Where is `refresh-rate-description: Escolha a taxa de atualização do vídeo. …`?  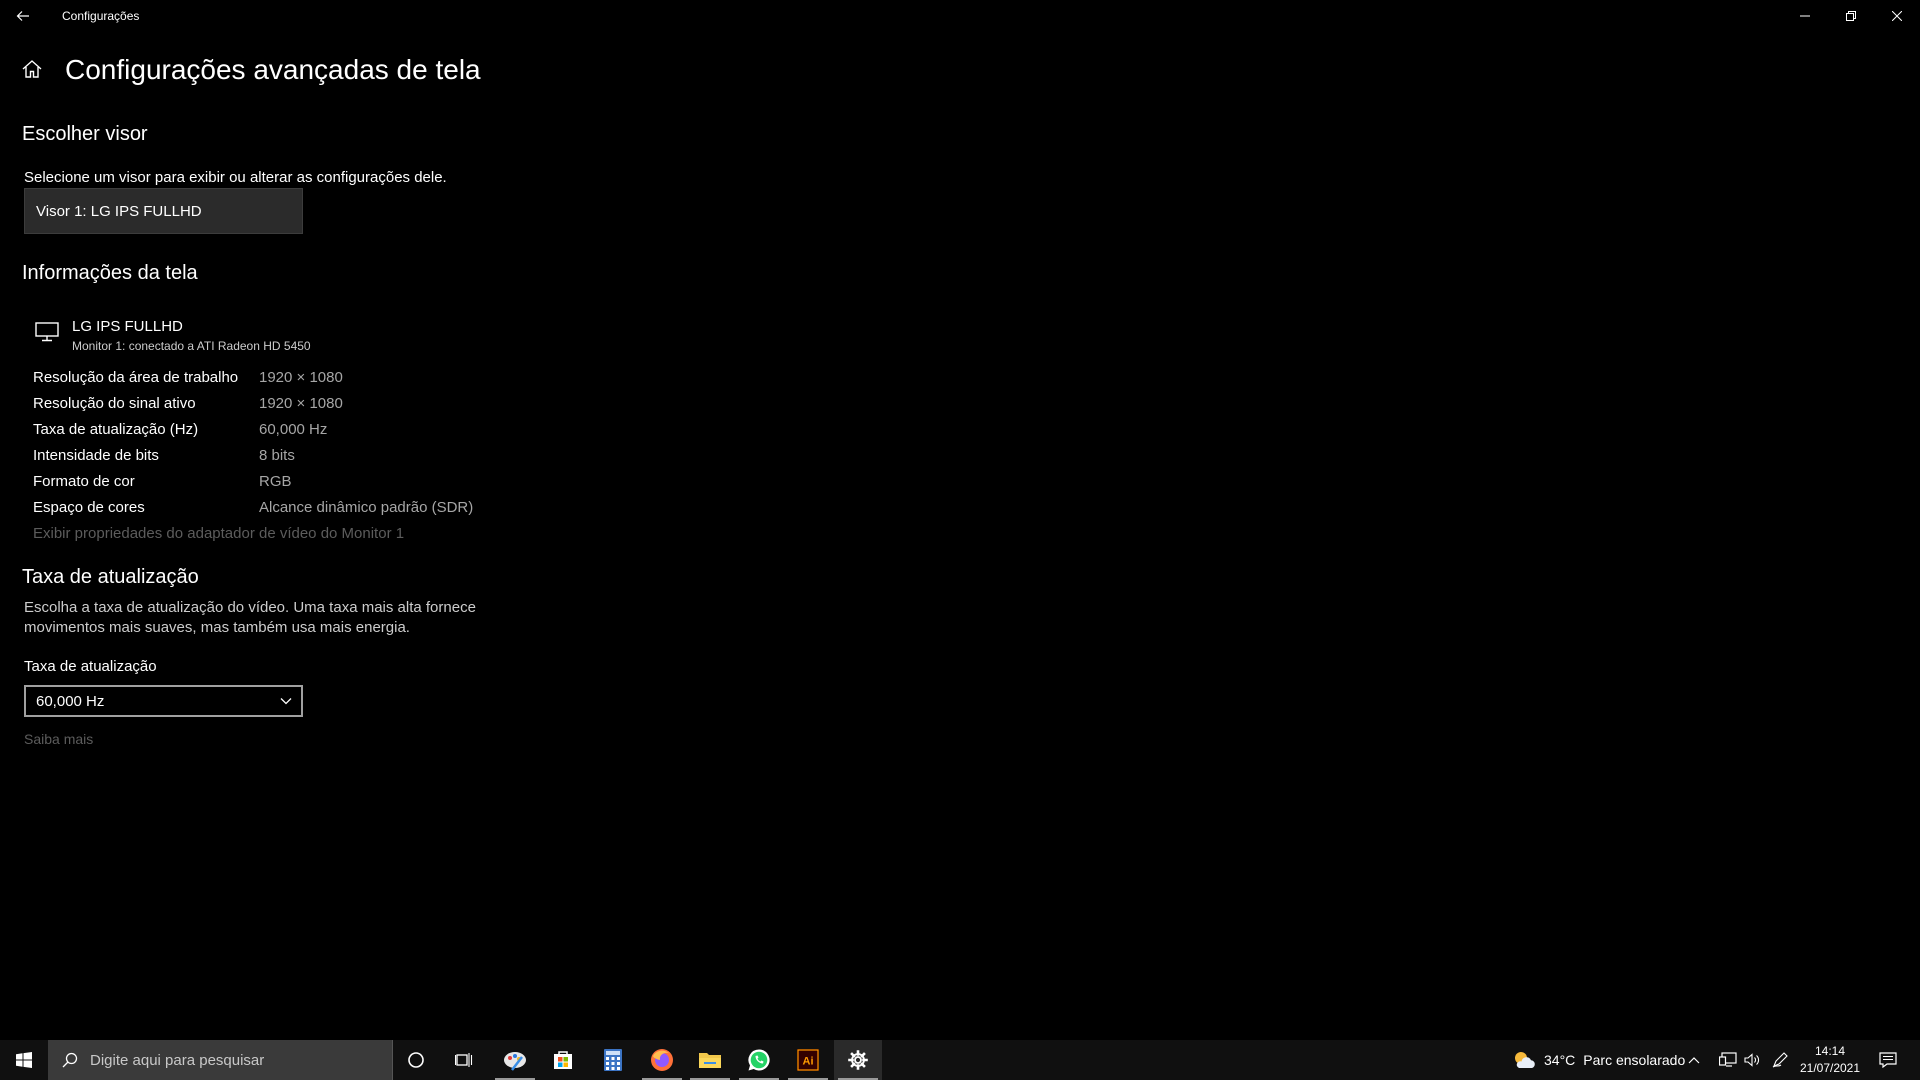 refresh-rate-description: Escolha a taxa de atualização do vídeo. … is located at coordinates (250, 617).